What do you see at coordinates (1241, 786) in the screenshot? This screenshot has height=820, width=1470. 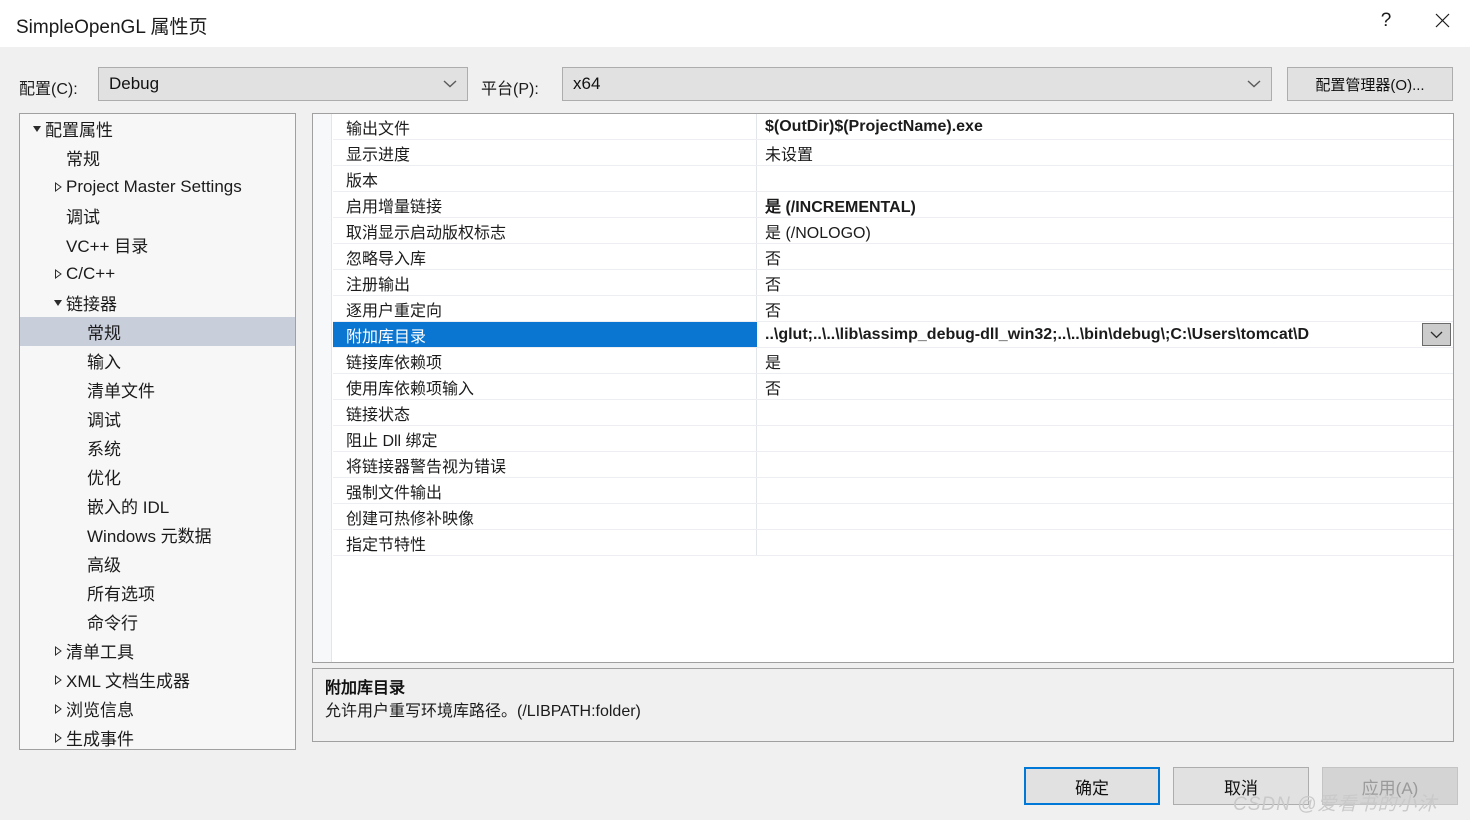 I see `cancel-button: 取消` at bounding box center [1241, 786].